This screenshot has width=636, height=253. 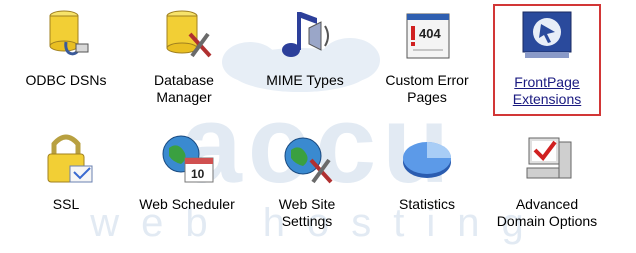 I want to click on database-manager-label: Database Manager, so click(x=184, y=88).